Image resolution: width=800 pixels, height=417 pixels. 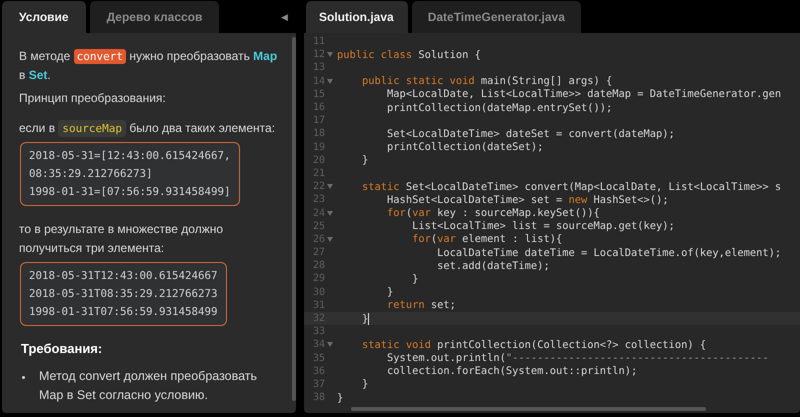 I want to click on code-line: set.add(dateTime);, so click(x=493, y=266).